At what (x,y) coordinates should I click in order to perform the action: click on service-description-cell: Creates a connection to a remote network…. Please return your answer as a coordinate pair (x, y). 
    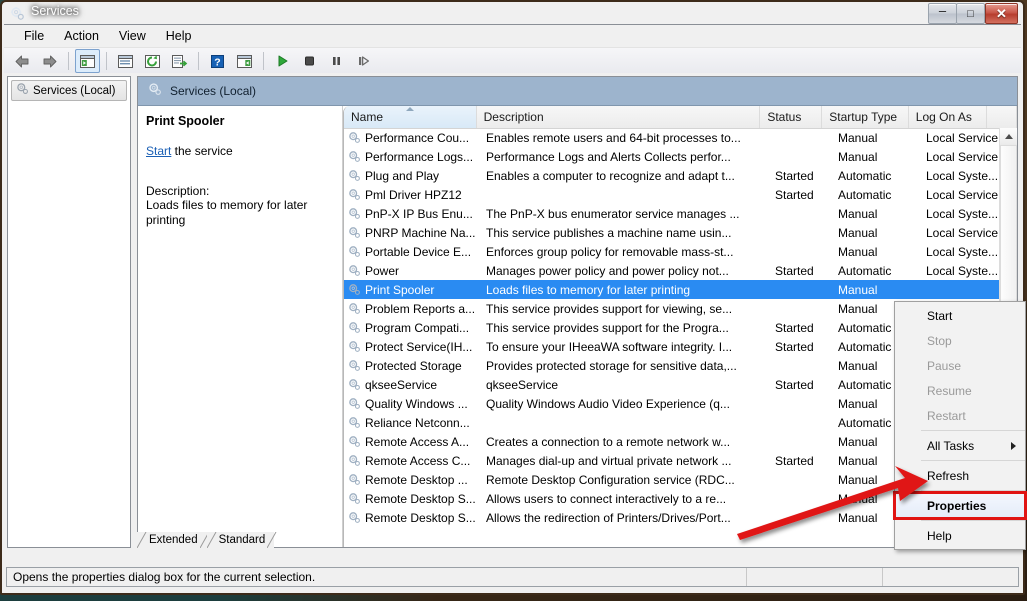
    Looking at the image, I should click on (608, 441).